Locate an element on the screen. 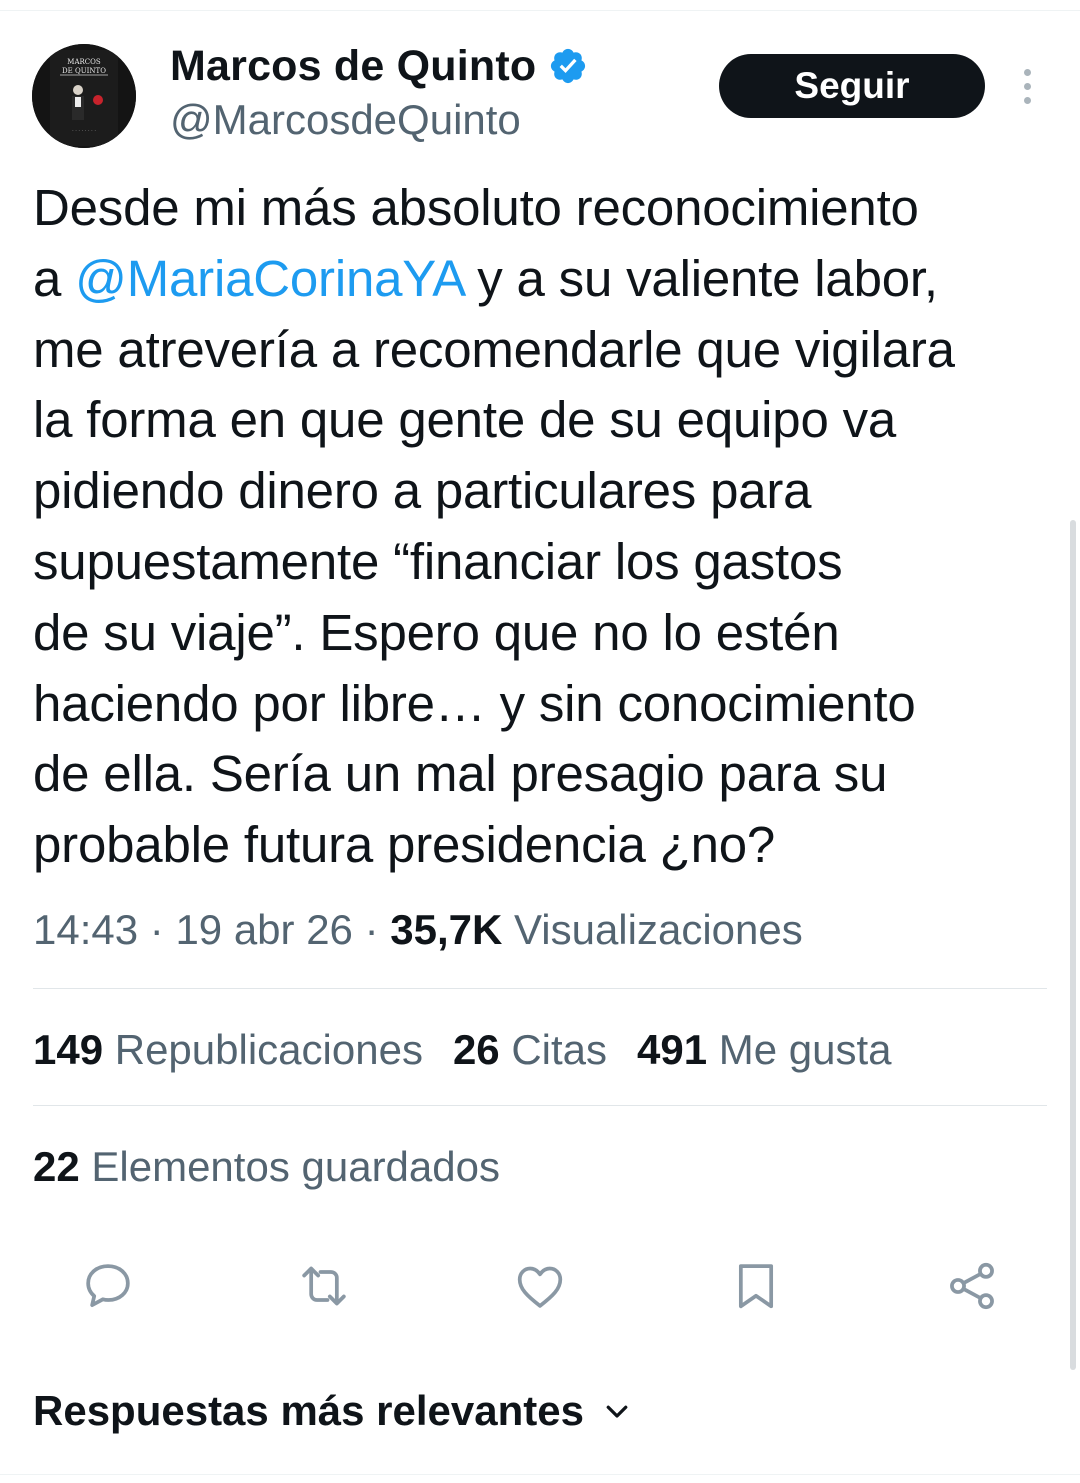 The image size is (1080, 1483). tweet-line: probable futura presidencia ¿no? is located at coordinates (548, 845).